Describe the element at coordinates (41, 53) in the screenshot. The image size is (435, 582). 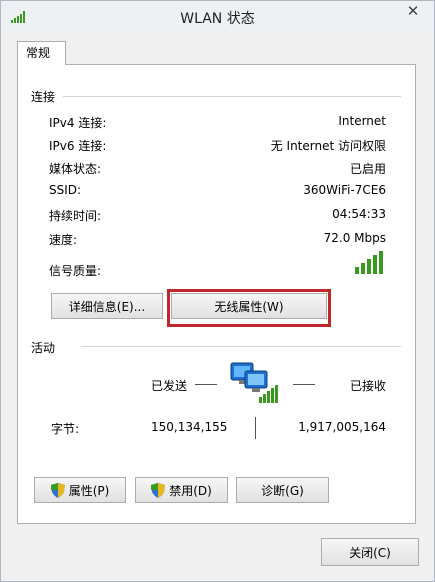
I see `tab-general: 常规` at that location.